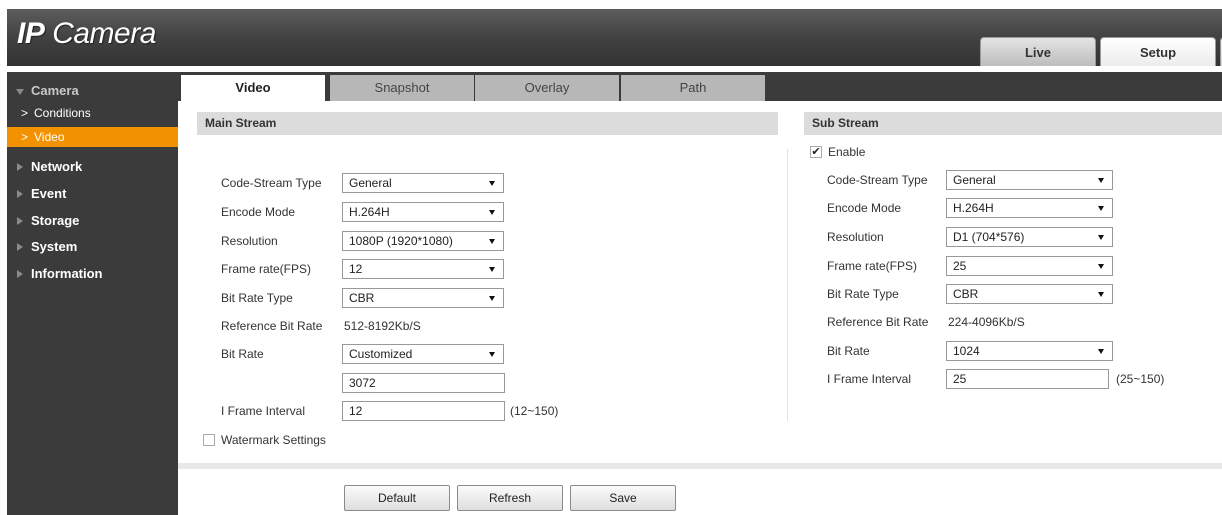 Image resolution: width=1222 pixels, height=515 pixels. I want to click on sub-reference-bit-rate-value: 224-4096Kb/S, so click(986, 322).